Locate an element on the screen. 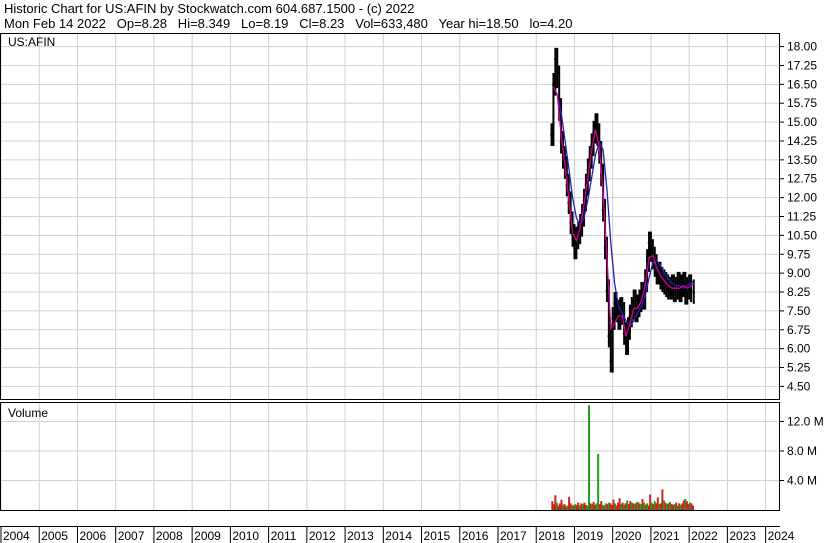 This screenshot has width=830, height=543. year-tick-label: 2008 is located at coordinates (169, 536).